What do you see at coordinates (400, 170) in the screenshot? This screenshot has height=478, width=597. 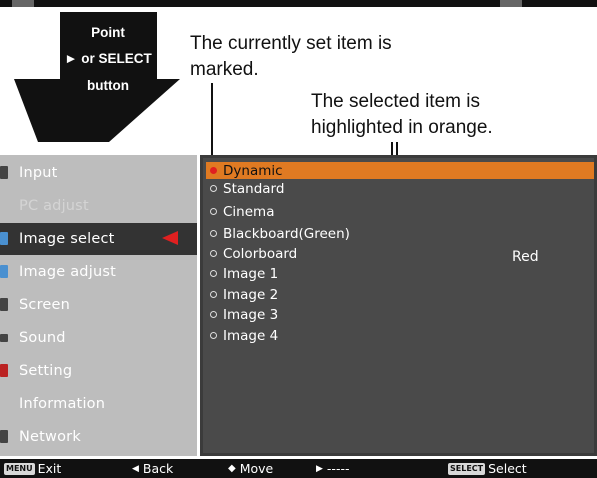 I see `option-dynamic: Dynamic` at bounding box center [400, 170].